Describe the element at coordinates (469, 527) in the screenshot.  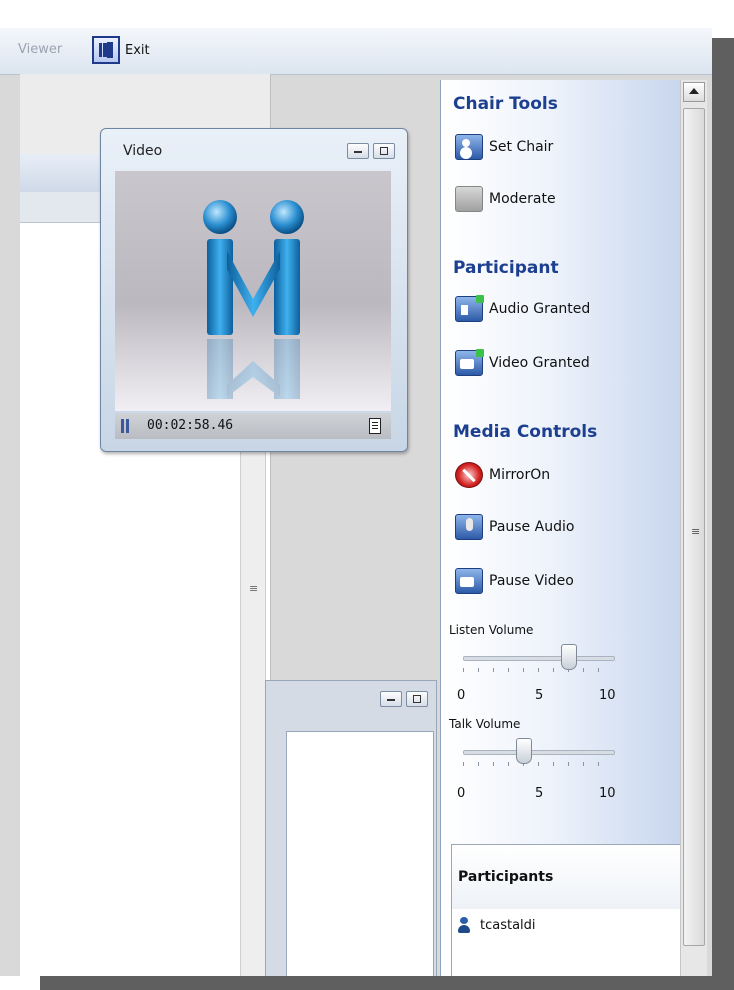
I see `pause-audio-icon` at that location.